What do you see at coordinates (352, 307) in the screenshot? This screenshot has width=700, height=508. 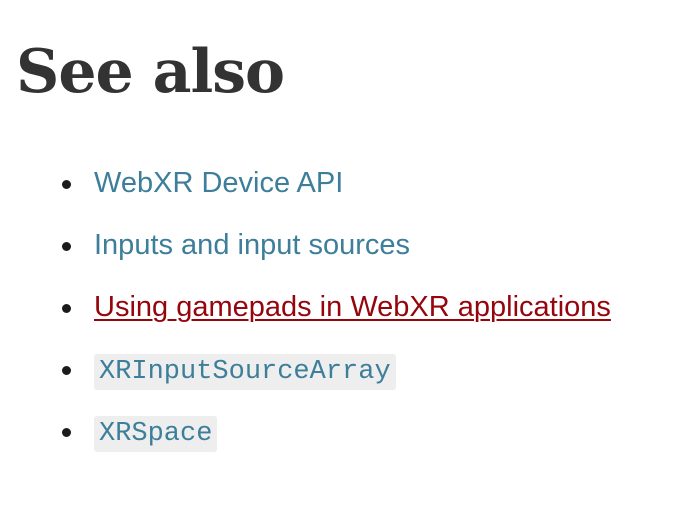 I see `link-using-gamepads: Using gamepads in WebXR applications` at bounding box center [352, 307].